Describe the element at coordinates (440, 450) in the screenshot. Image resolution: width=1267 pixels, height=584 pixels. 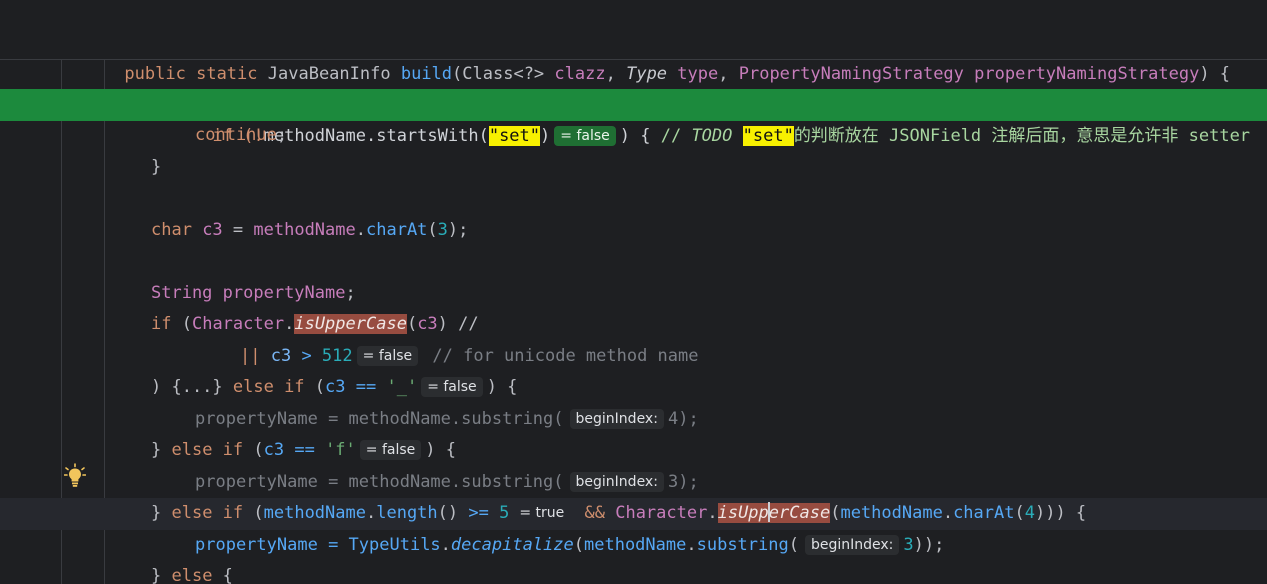
I see `code-token: ) {` at that location.